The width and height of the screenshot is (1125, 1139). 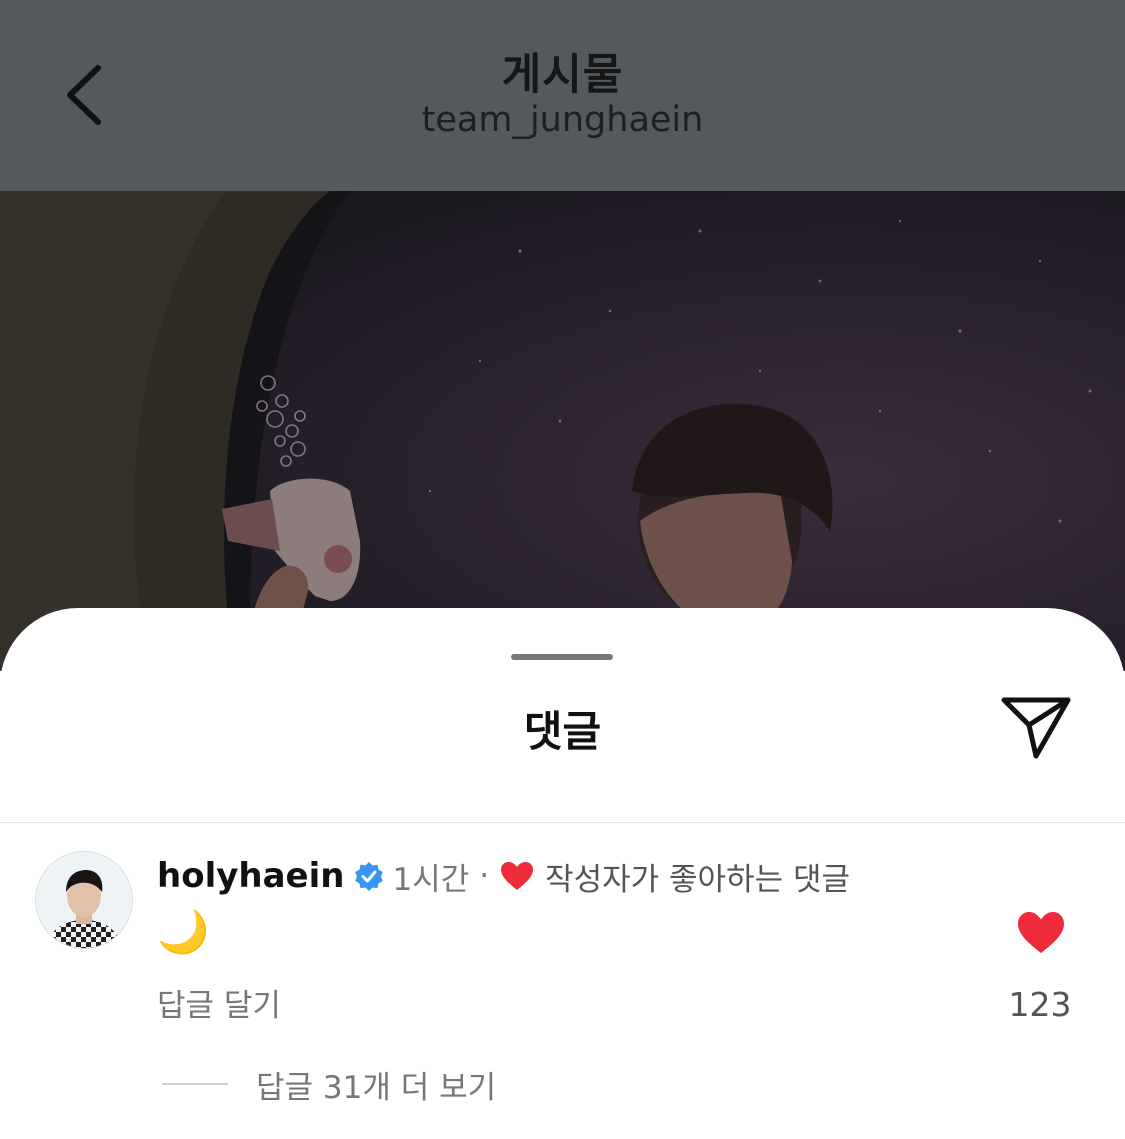 What do you see at coordinates (562, 657) in the screenshot?
I see `sheet-drag-handle` at bounding box center [562, 657].